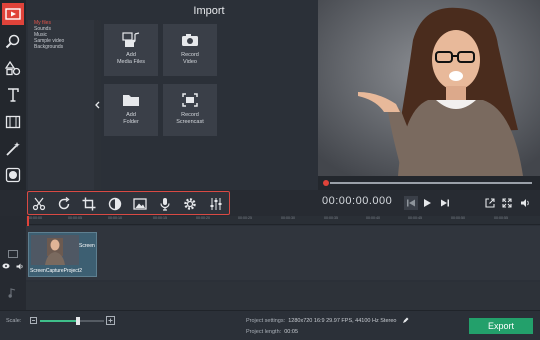  I want to click on timecode-display: 00:00:00.000, so click(357, 201).